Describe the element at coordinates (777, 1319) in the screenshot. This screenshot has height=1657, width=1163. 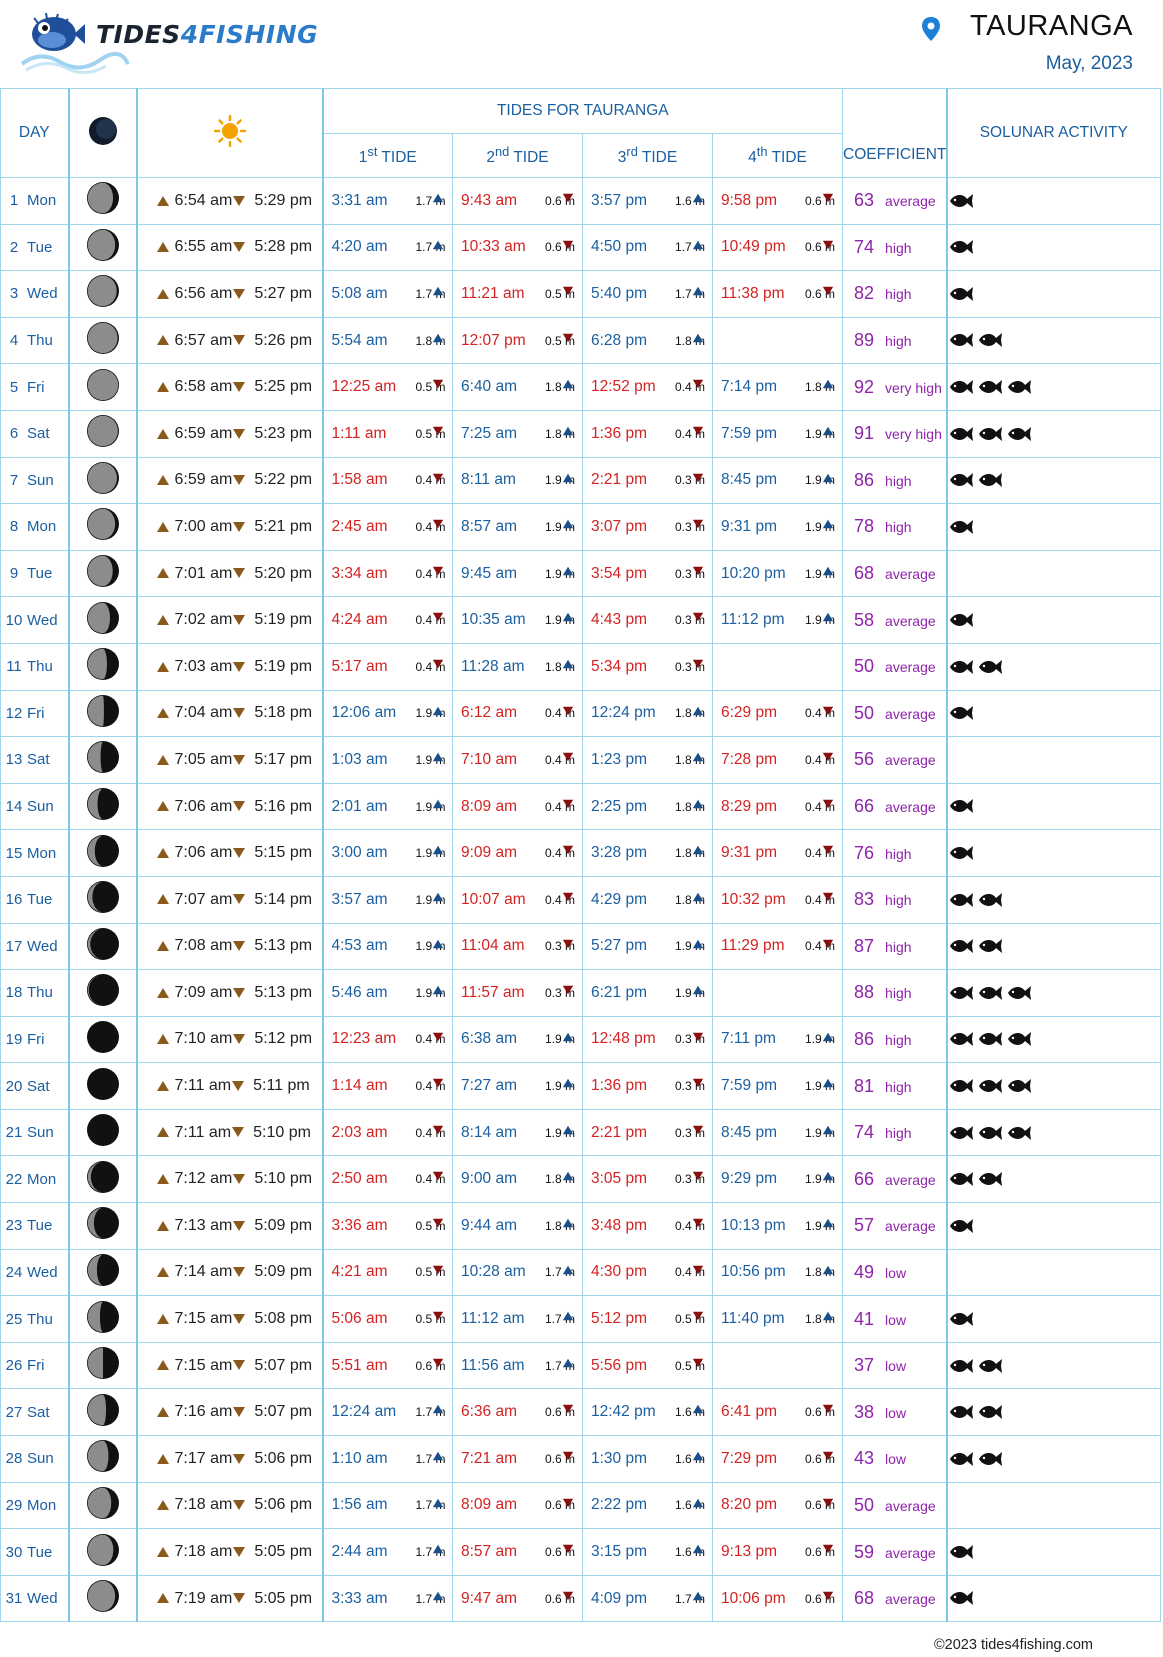
I see `tide-cell: 11:40 pm 1.8 m` at that location.